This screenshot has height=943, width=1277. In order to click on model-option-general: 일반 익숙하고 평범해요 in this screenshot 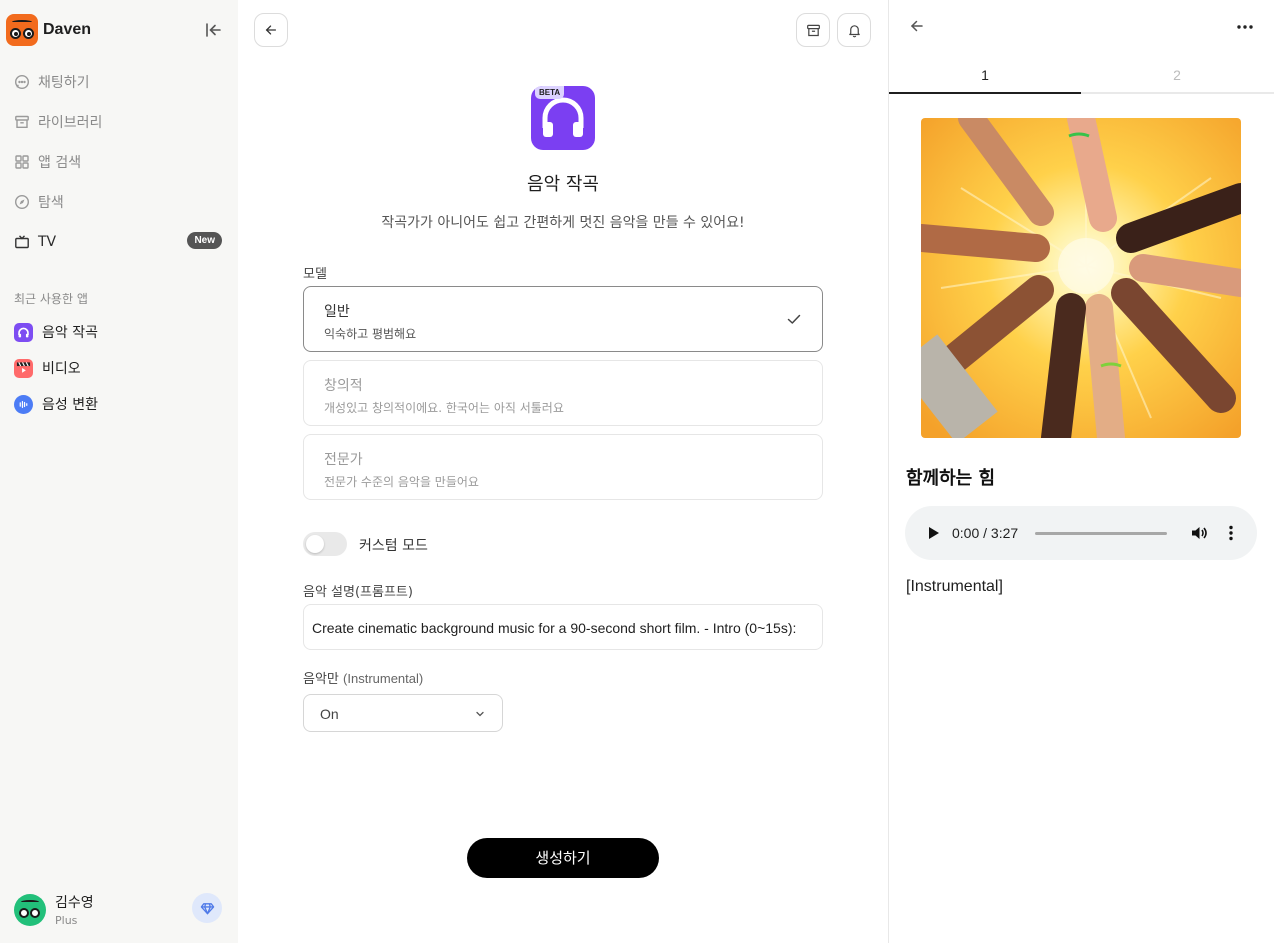, I will do `click(563, 319)`.